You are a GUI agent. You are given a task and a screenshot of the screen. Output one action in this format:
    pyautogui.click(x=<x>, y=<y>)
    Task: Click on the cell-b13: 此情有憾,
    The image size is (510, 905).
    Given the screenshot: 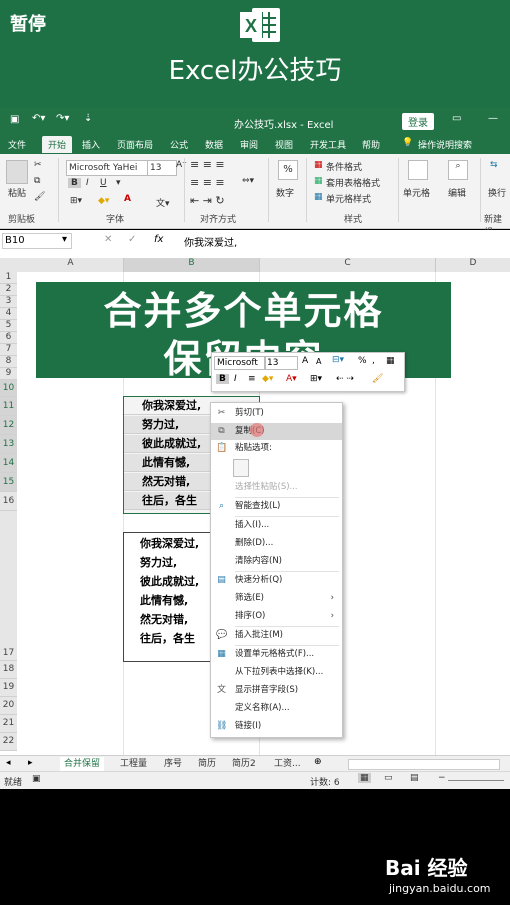 What is the action you would take?
    pyautogui.click(x=172, y=463)
    